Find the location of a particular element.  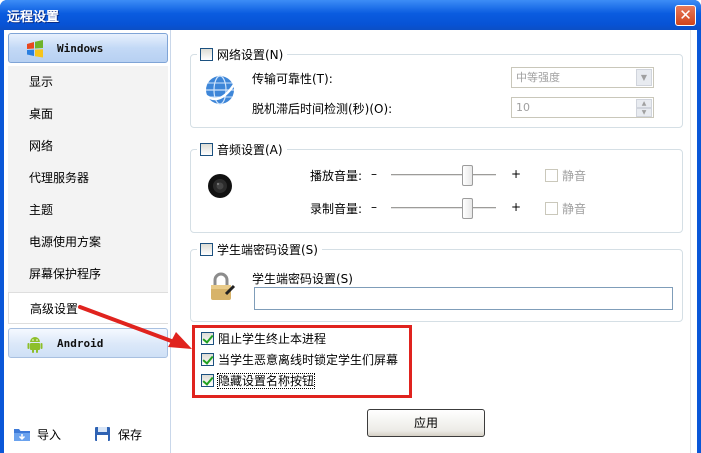

option-lock-screens: 当学生恶意离线时锁定学生们屏幕 is located at coordinates (299, 360).